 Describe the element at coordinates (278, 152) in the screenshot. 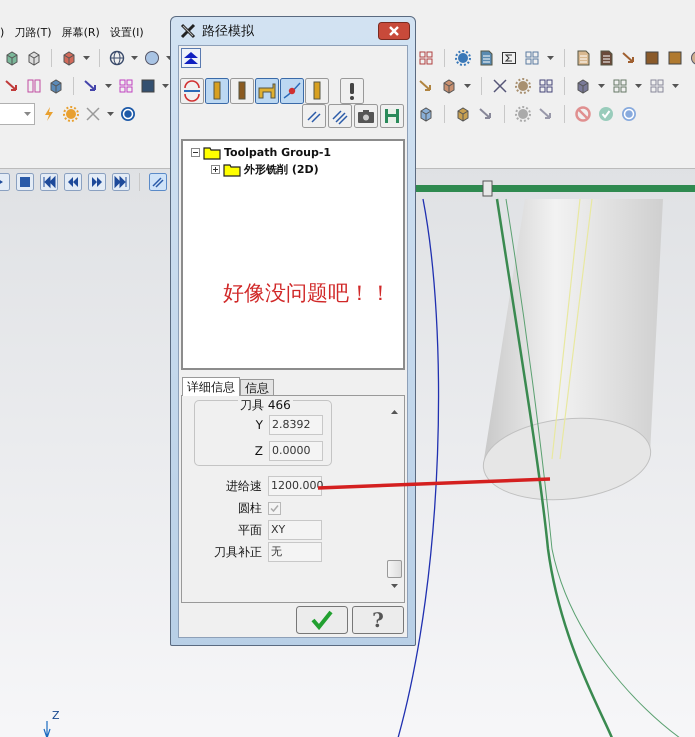

I see `tree-item: Toolpath Group-1` at that location.